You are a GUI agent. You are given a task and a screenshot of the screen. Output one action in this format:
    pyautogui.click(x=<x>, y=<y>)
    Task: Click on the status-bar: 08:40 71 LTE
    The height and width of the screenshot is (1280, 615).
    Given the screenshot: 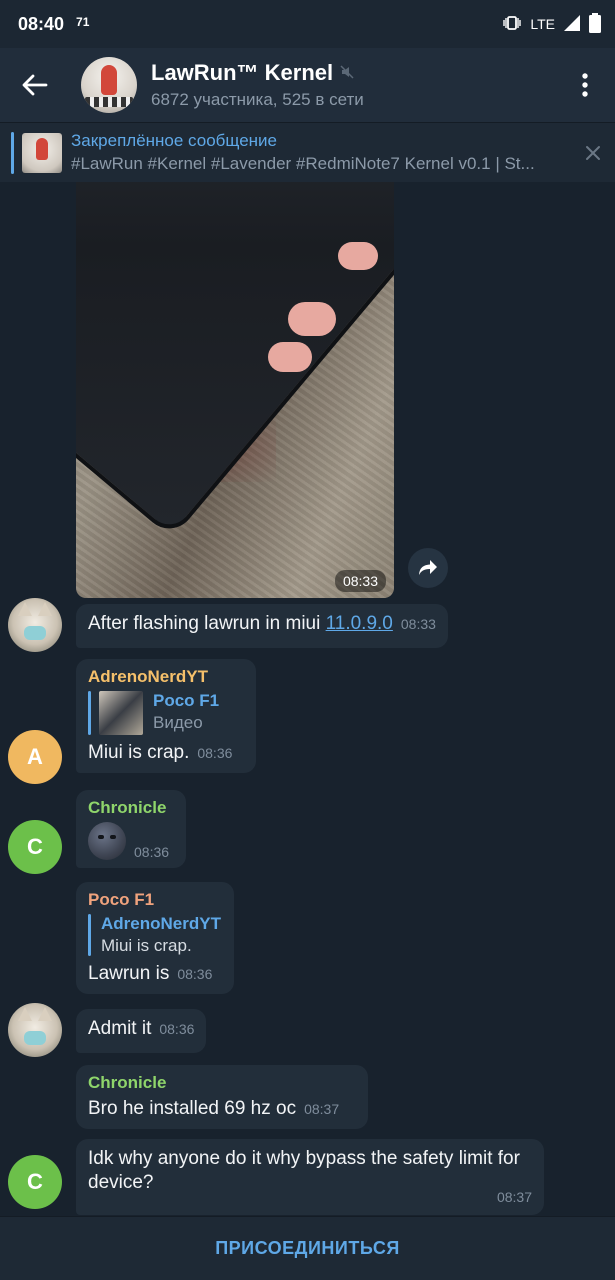 What is the action you would take?
    pyautogui.click(x=307, y=24)
    